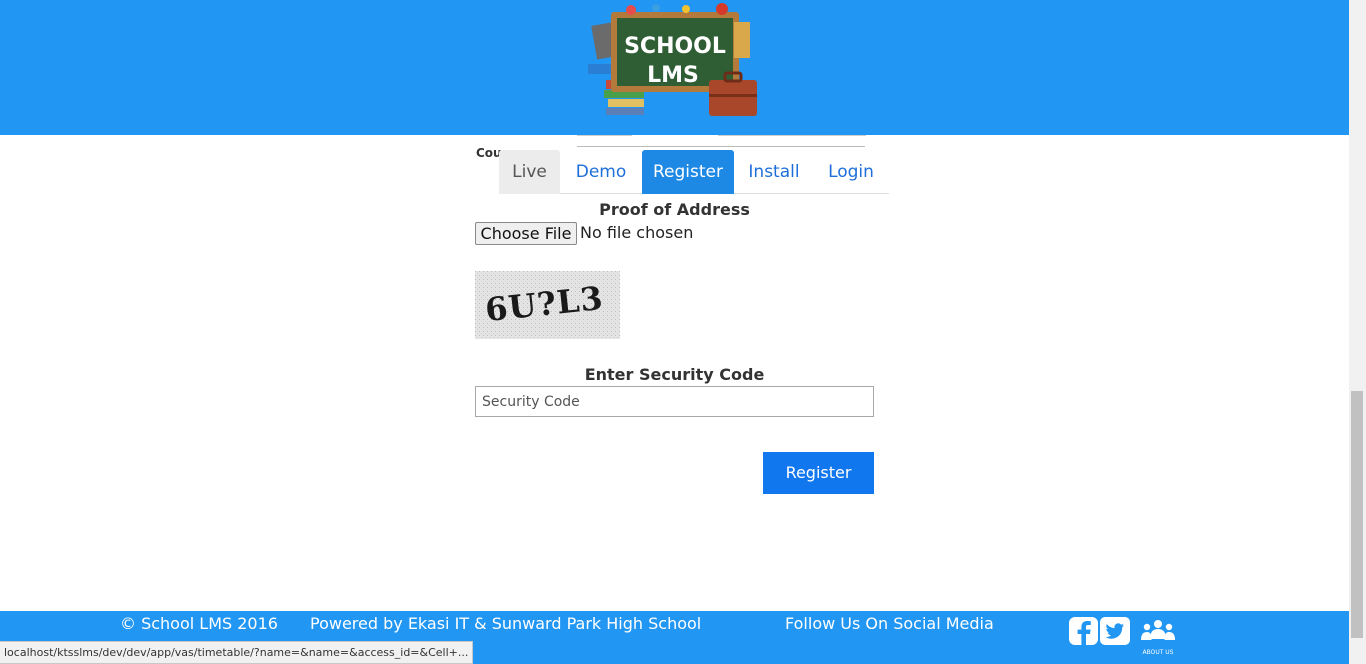  Describe the element at coordinates (674, 209) in the screenshot. I see `proof-of-address-label: Proof of Address` at that location.